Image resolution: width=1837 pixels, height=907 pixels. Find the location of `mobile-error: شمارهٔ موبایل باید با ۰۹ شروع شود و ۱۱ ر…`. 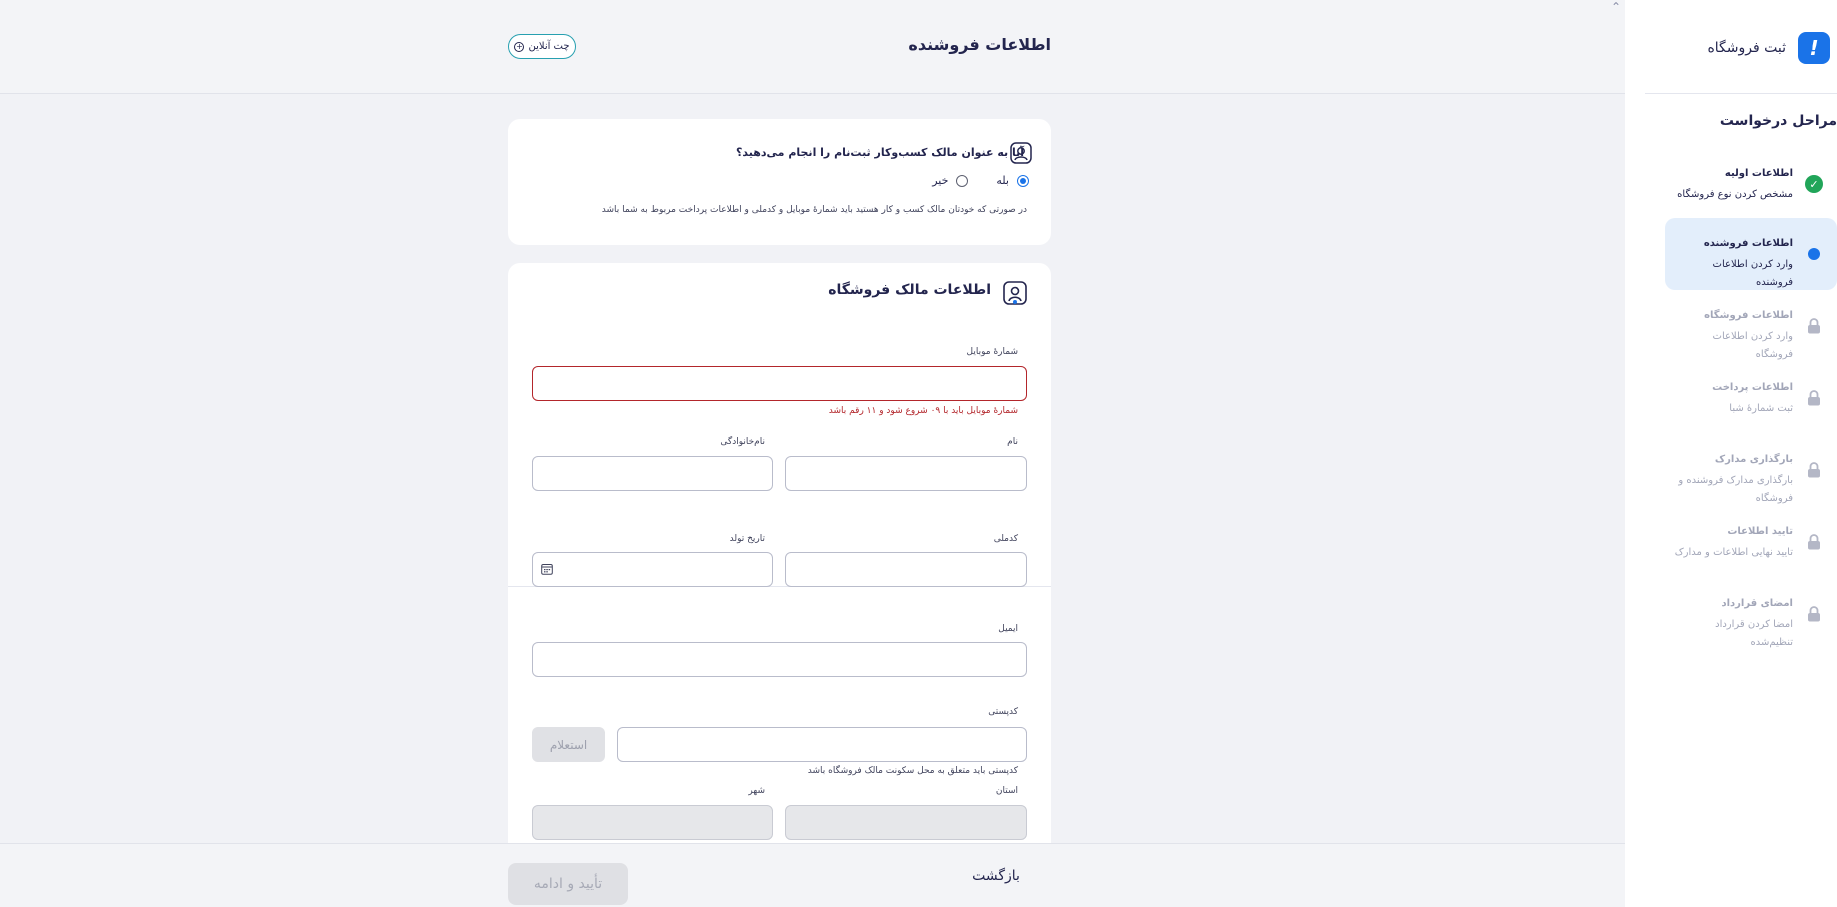

mobile-error: شمارهٔ موبایل باید با ۰۹ شروع شود و ۱۱ ر… is located at coordinates (923, 411).